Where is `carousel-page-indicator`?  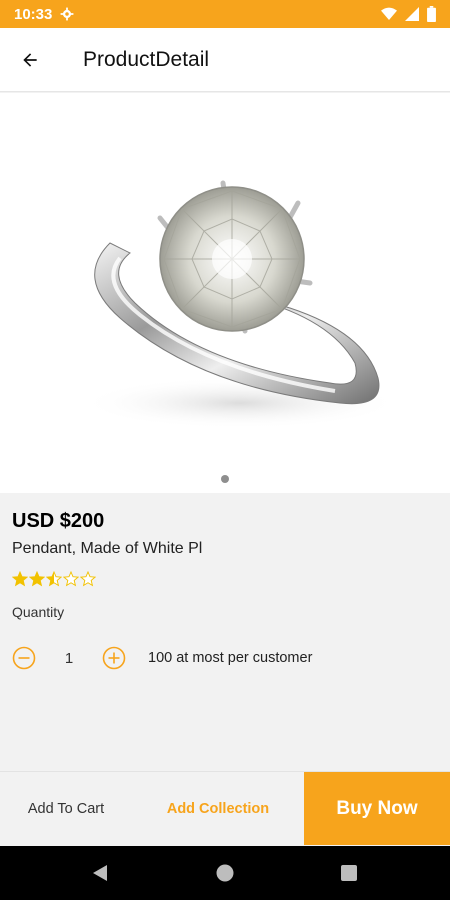
carousel-page-indicator is located at coordinates (225, 479).